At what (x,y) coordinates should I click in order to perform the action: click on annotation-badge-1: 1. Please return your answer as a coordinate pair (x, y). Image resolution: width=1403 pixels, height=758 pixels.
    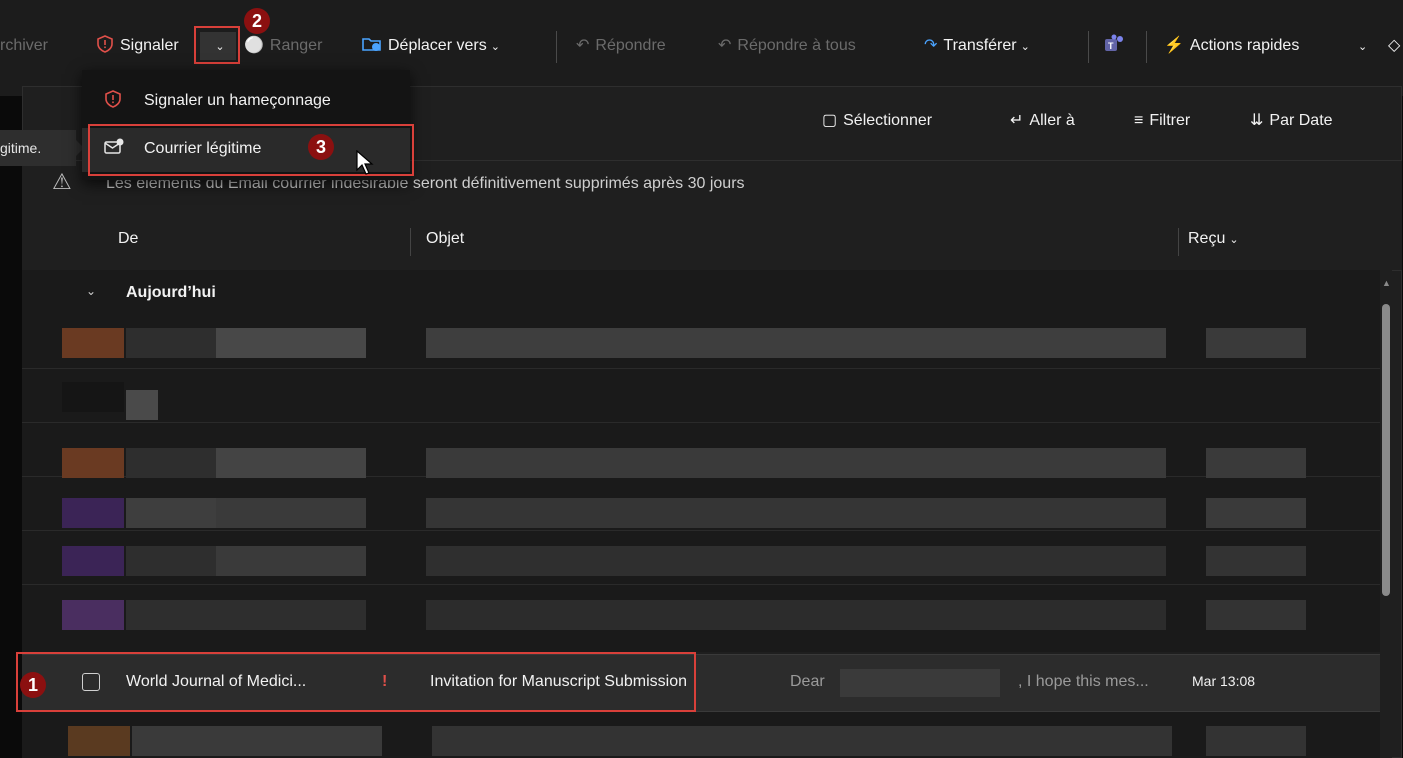
    Looking at the image, I should click on (33, 685).